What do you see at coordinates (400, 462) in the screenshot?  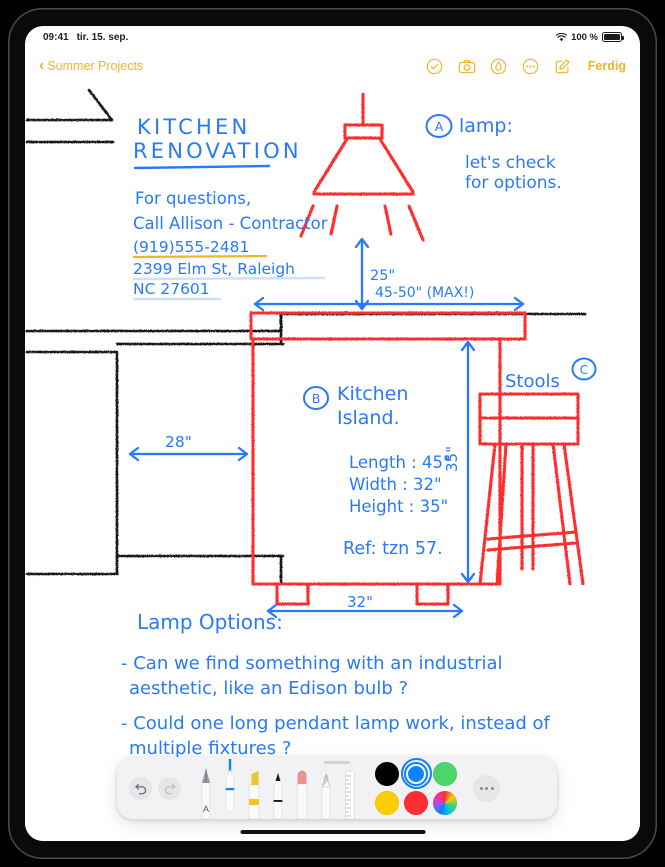 I see `island-length: Length : 45"` at bounding box center [400, 462].